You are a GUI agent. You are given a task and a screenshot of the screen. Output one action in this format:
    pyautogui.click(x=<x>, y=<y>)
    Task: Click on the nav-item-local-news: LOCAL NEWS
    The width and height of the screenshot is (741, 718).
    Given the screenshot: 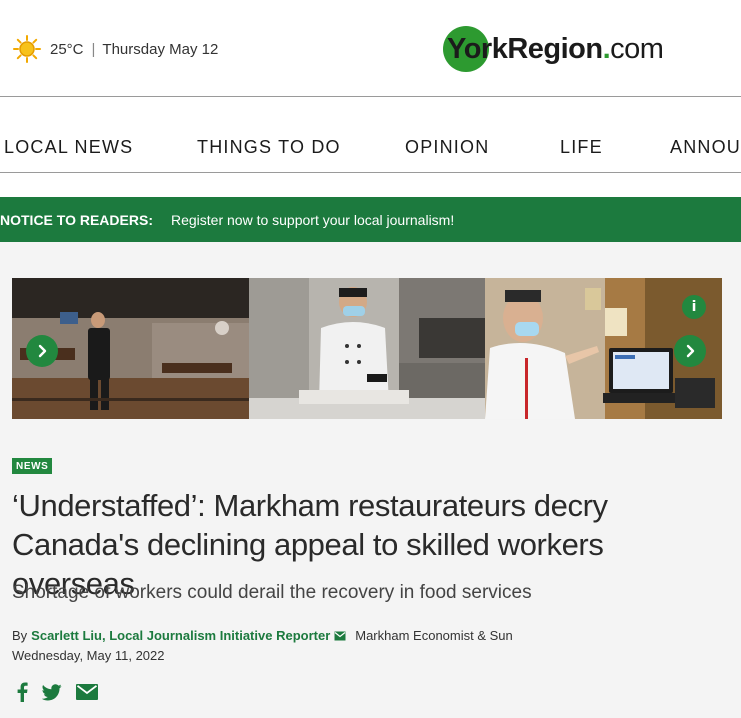 What is the action you would take?
    pyautogui.click(x=68, y=147)
    